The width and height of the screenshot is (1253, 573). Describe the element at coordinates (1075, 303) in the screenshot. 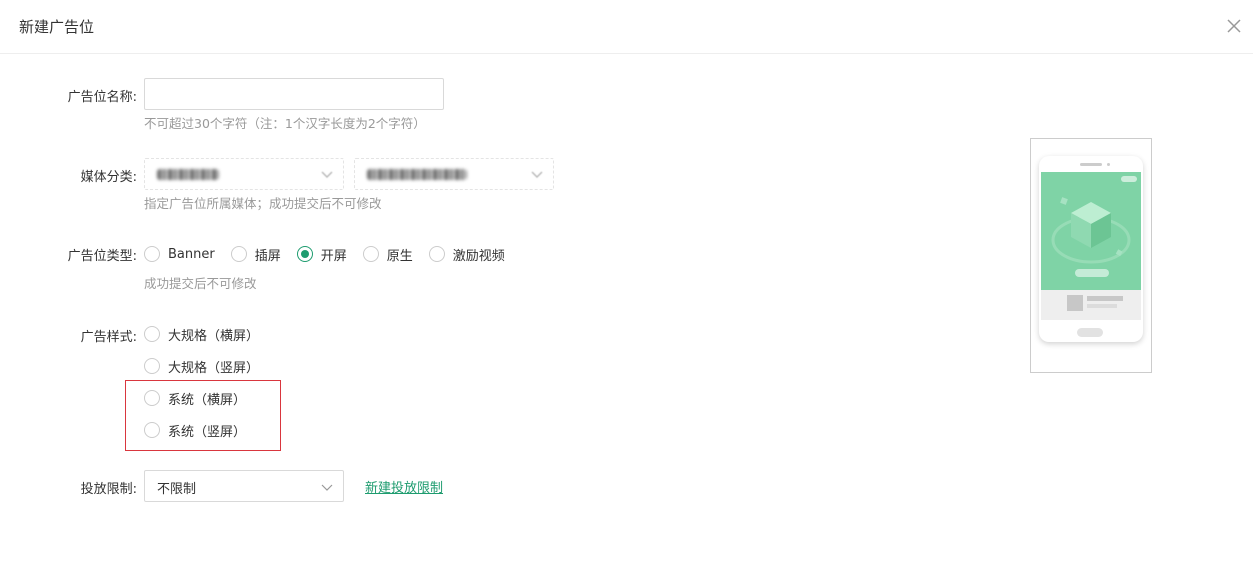

I see `thumbnail` at that location.